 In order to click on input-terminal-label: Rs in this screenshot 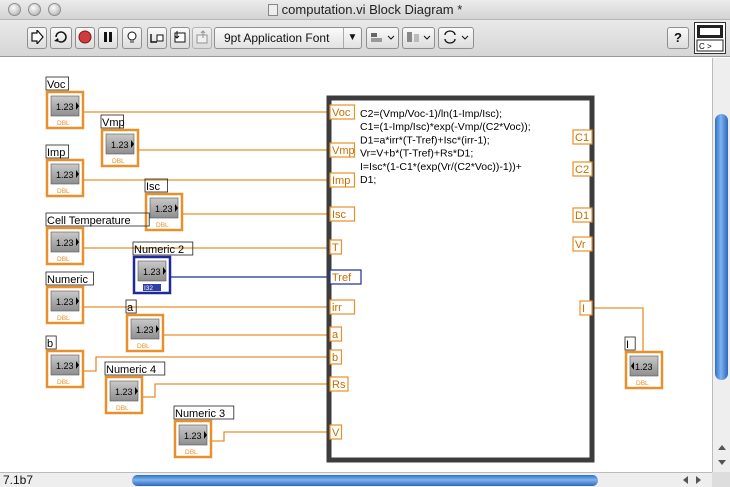, I will do `click(339, 385)`.